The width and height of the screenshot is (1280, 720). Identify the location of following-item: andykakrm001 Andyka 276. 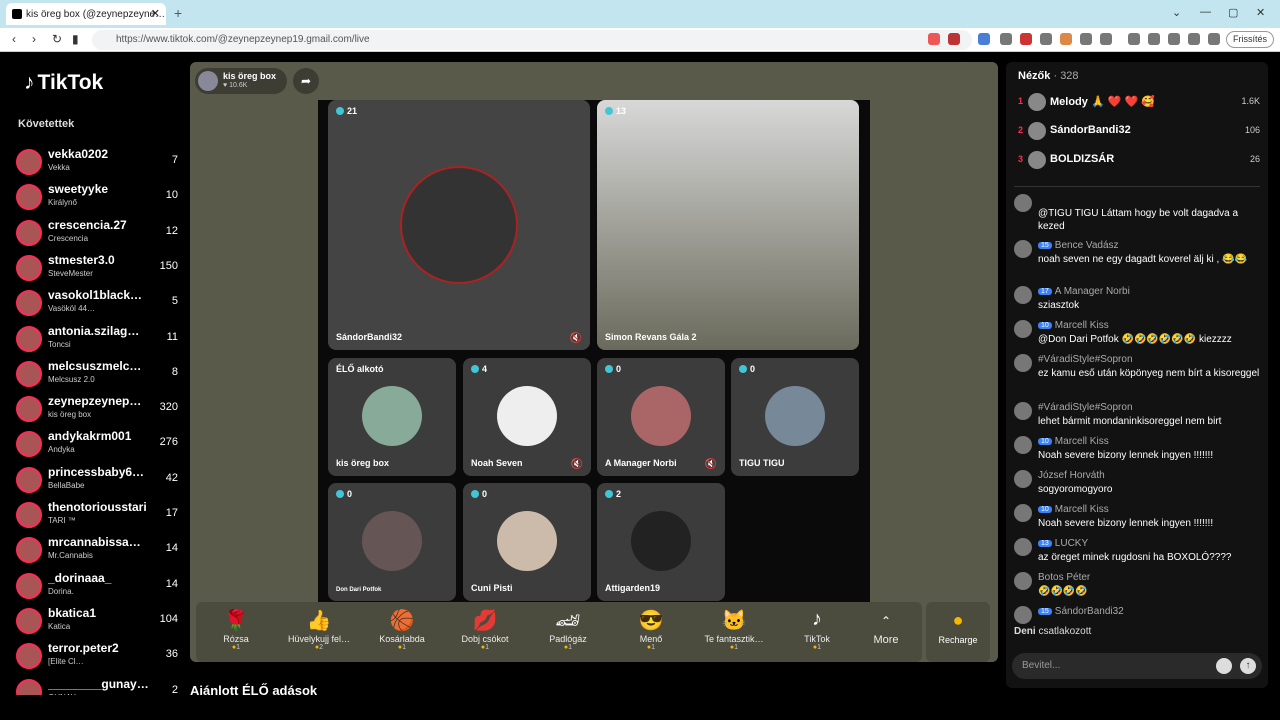
(101, 444).